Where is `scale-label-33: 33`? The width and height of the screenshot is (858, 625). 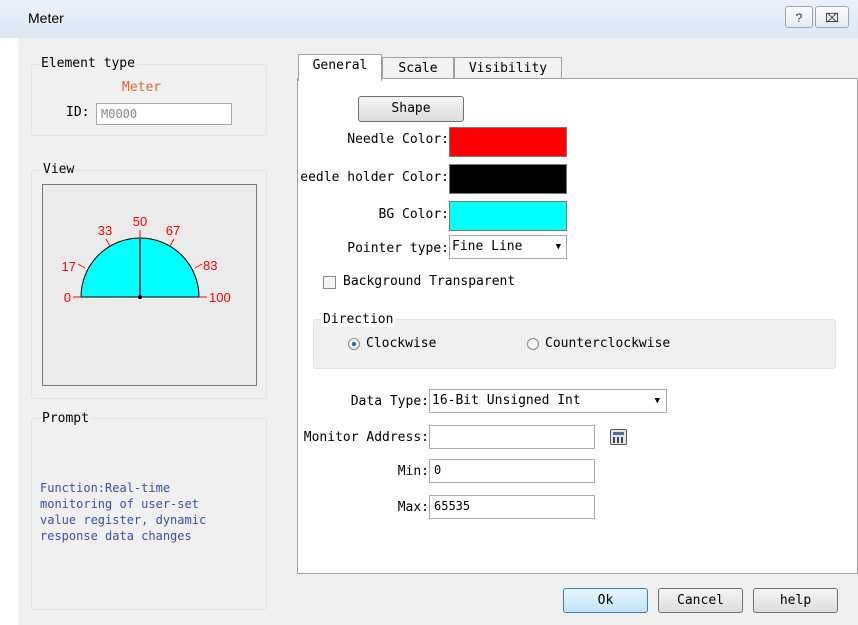
scale-label-33: 33 is located at coordinates (105, 230).